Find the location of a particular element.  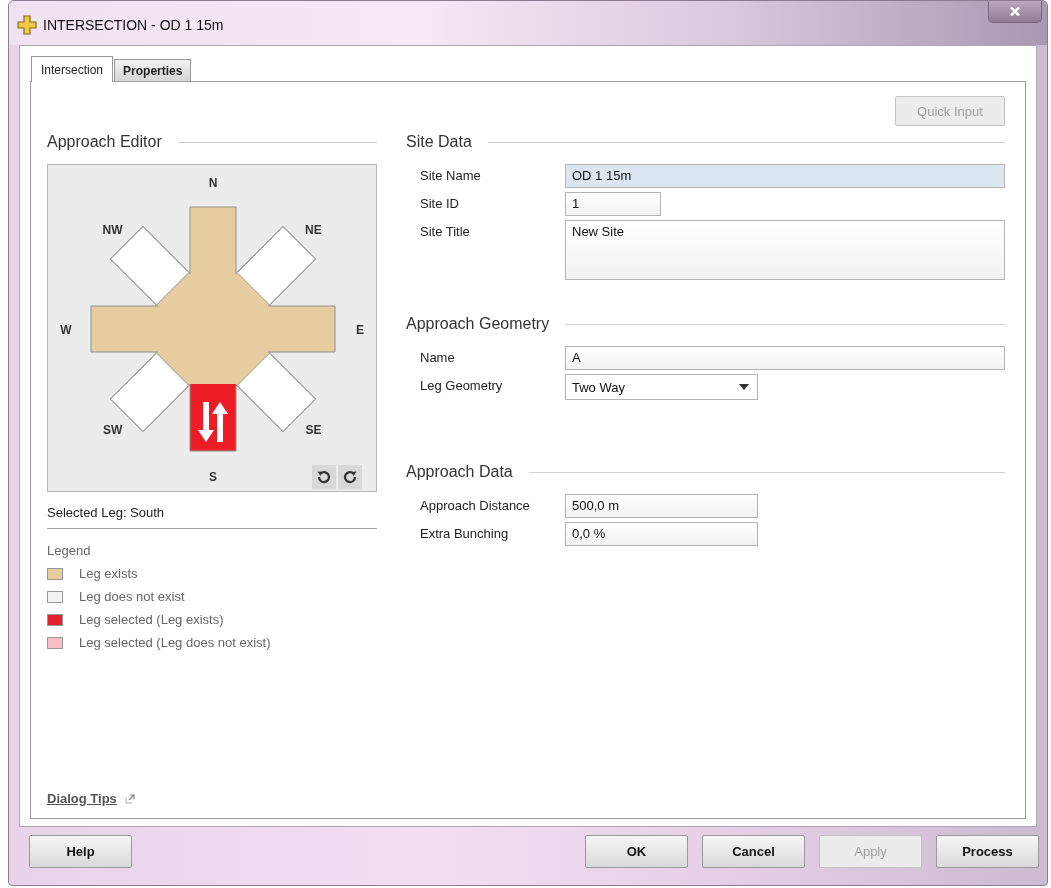

road-leg is located at coordinates (213, 417).